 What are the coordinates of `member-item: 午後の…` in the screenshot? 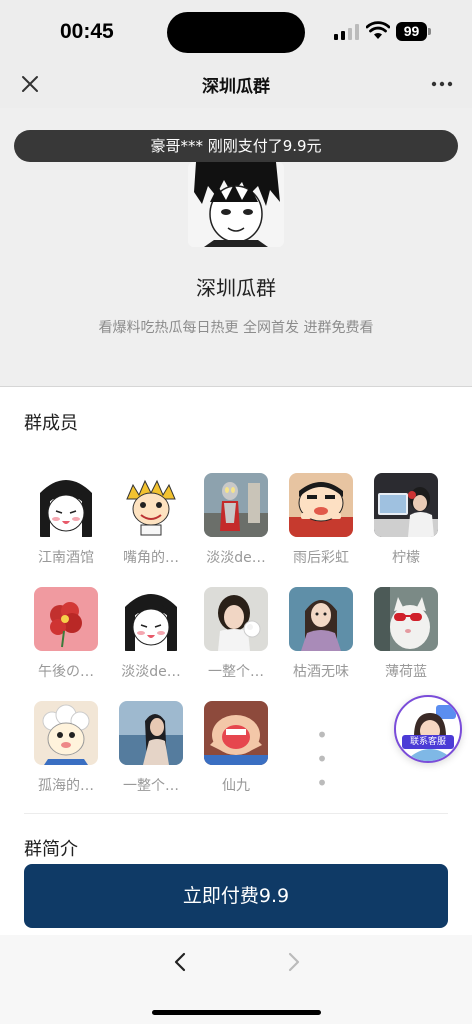 It's located at (66, 634).